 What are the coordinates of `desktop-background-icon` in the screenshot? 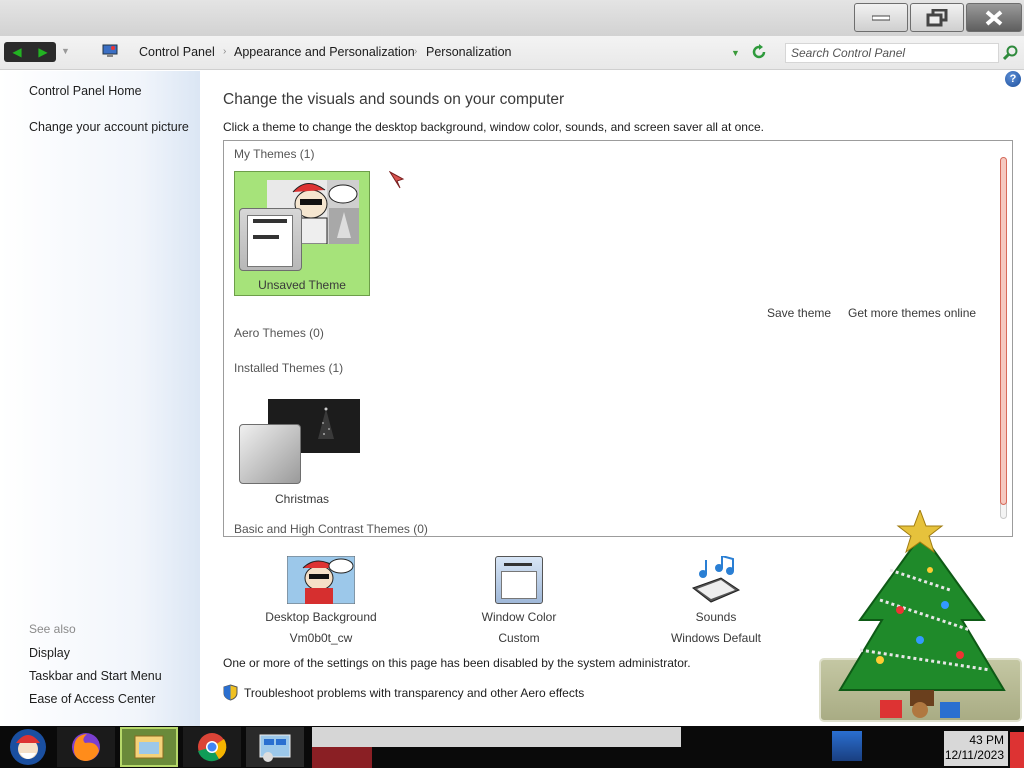 It's located at (321, 580).